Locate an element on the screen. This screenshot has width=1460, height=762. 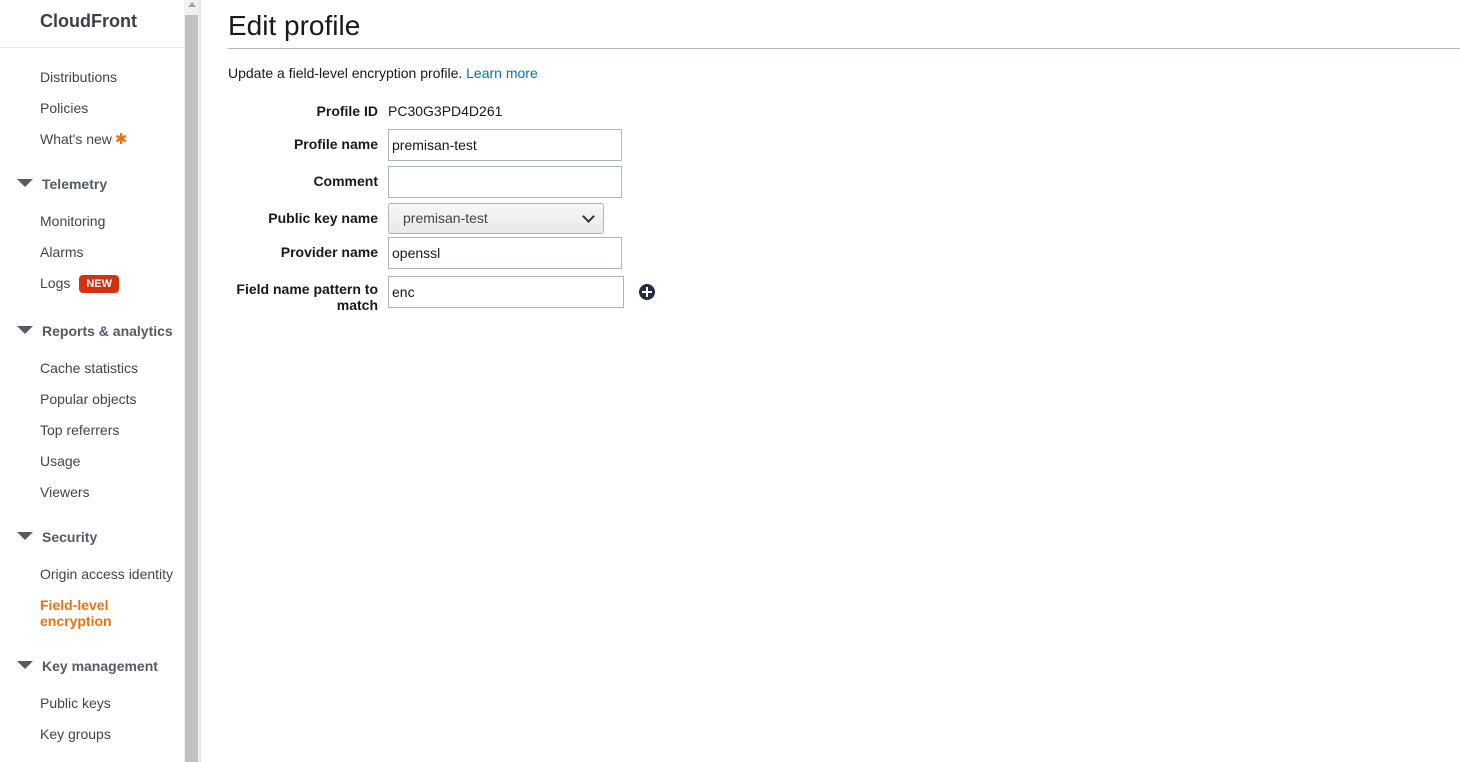
section-reports-label: Reports & analytics is located at coordinates (107, 331).